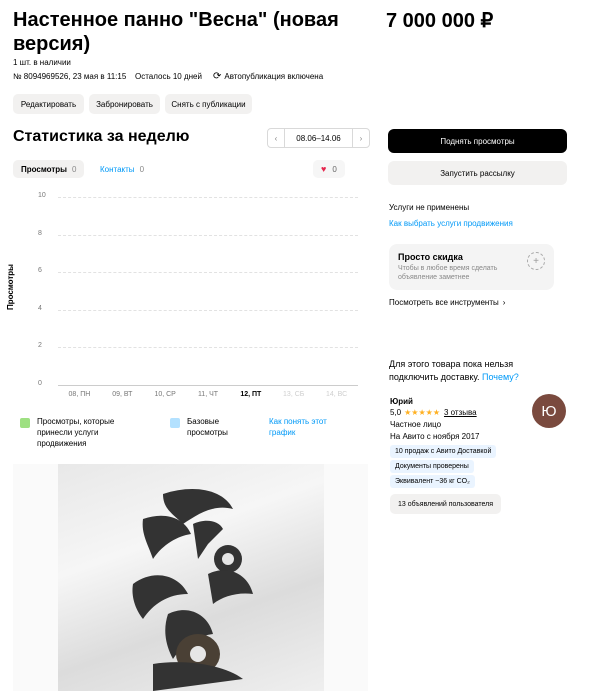 This screenshot has width=600, height=691. I want to click on edit-button: Редактировать, so click(48, 104).